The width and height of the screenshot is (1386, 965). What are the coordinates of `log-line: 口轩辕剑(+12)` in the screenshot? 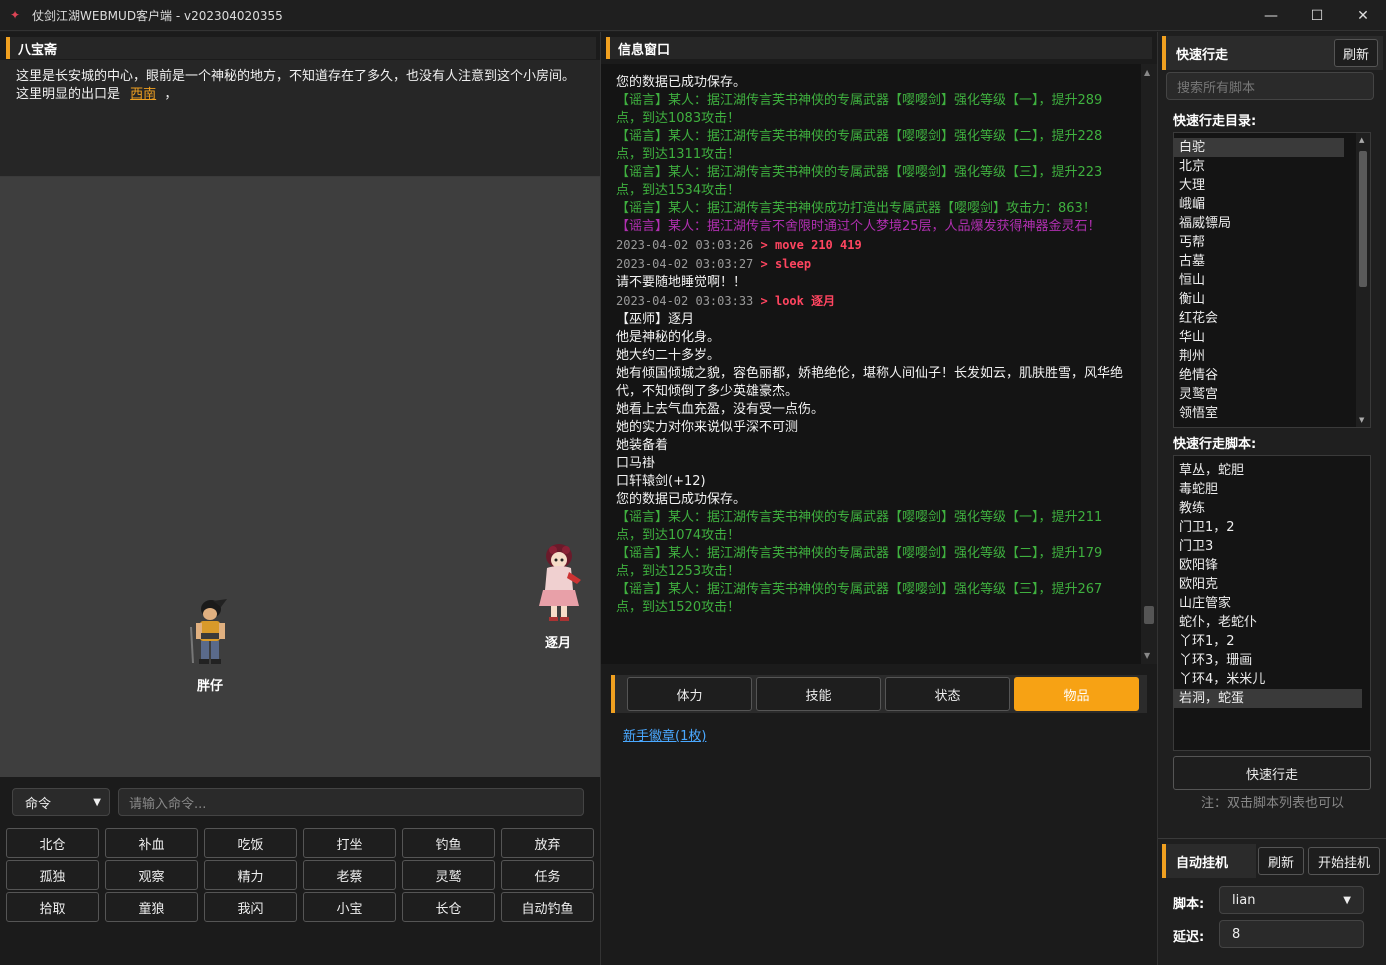 It's located at (661, 481).